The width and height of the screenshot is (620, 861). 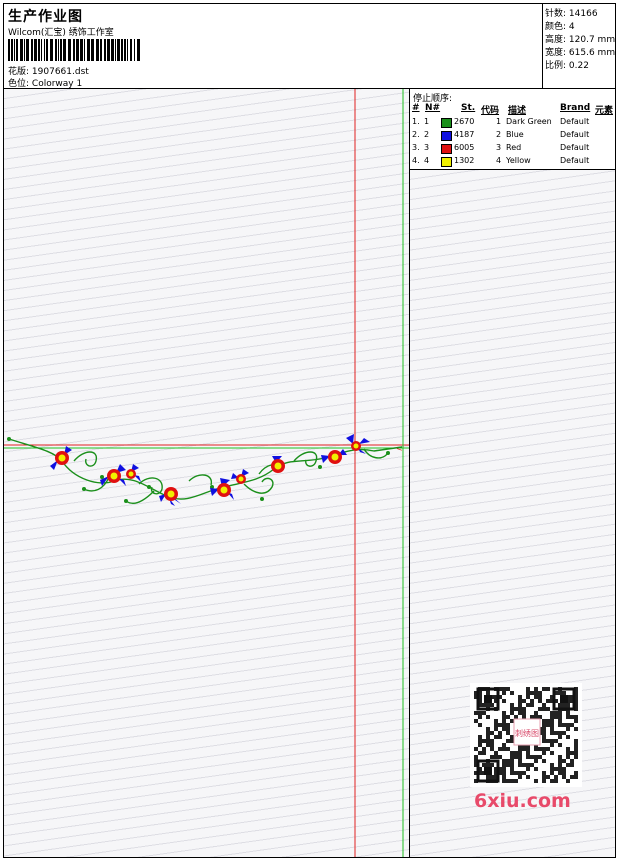 I want to click on table-row: 1. 1 2670 1 Dark Green Default, so click(x=501, y=122).